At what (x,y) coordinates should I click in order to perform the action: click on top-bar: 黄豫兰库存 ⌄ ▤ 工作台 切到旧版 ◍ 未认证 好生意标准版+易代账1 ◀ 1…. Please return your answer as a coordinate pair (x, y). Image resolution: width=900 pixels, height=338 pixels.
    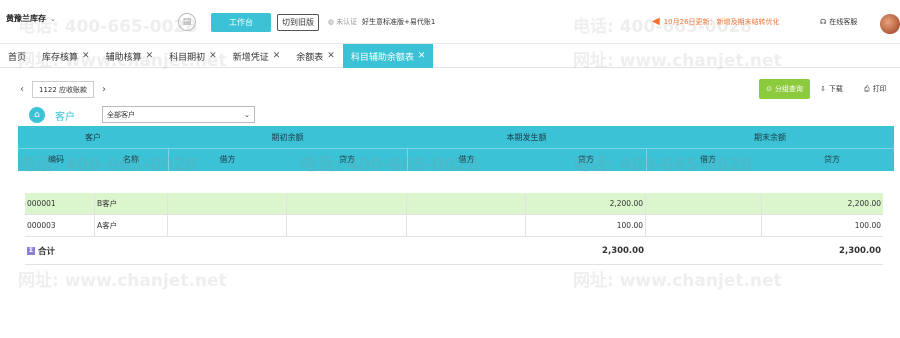
    Looking at the image, I should click on (450, 22).